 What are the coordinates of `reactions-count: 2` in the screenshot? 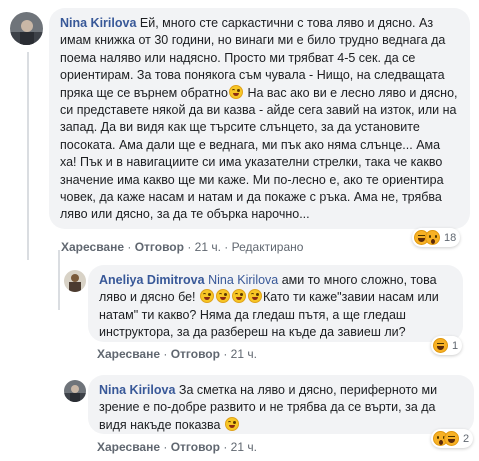 It's located at (466, 438).